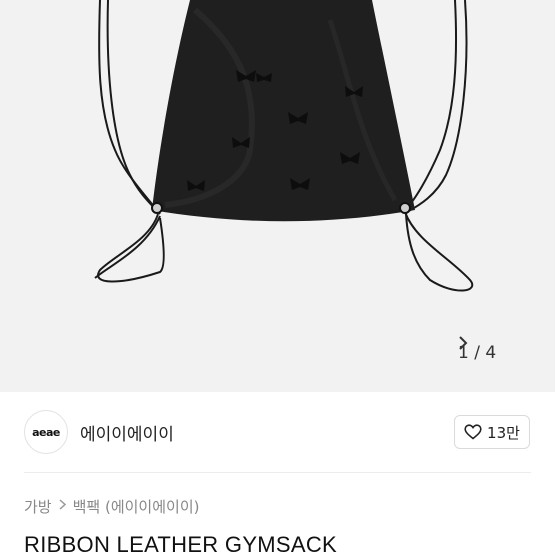 The width and height of the screenshot is (555, 555). Describe the element at coordinates (277, 472) in the screenshot. I see `divider` at that location.